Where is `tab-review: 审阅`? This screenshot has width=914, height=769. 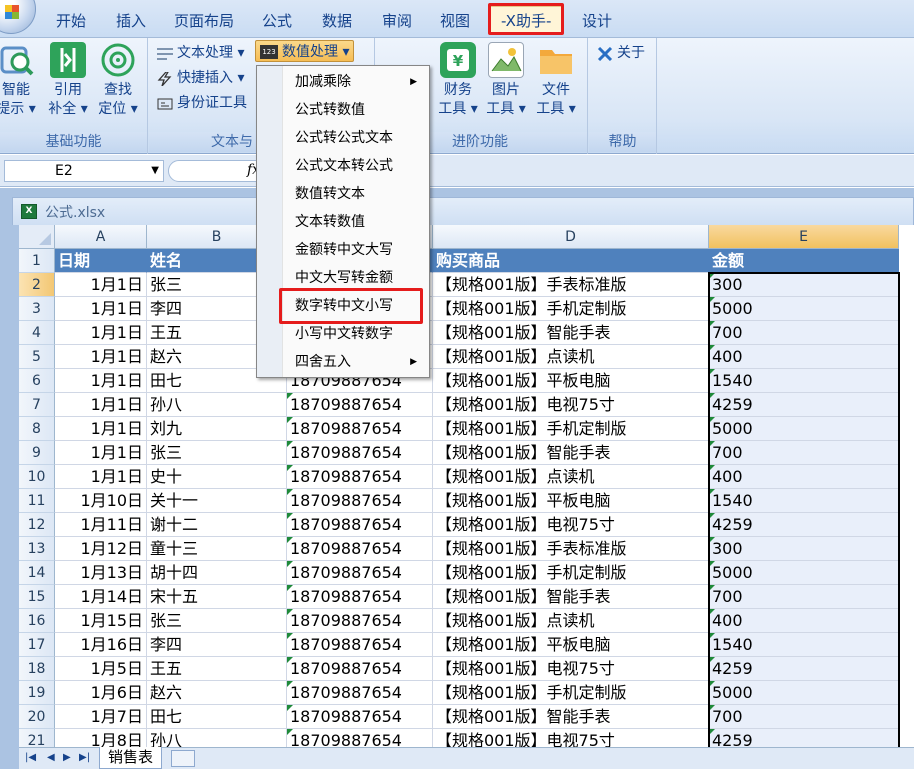 tab-review: 审阅 is located at coordinates (397, 20).